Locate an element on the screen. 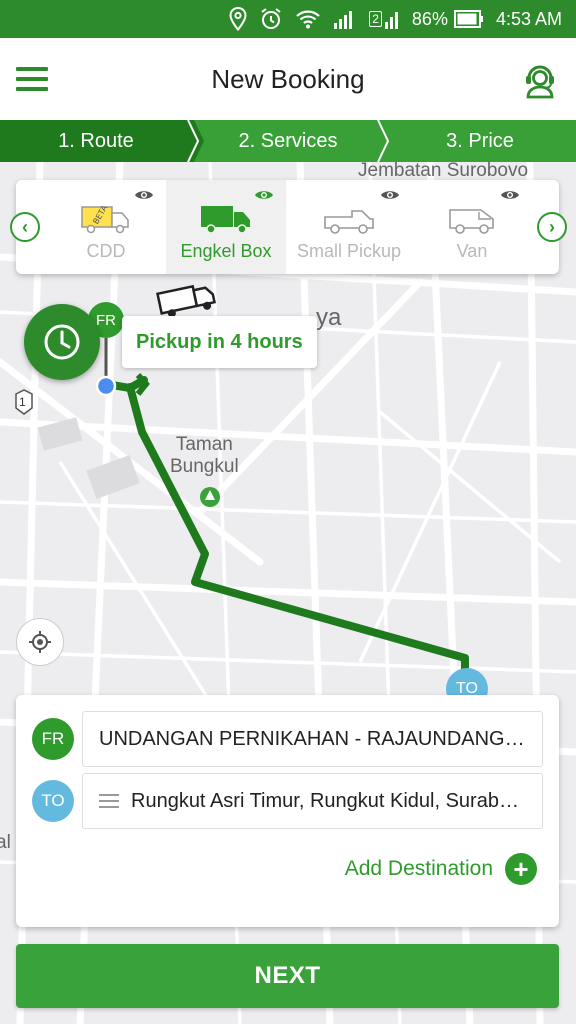  small-pickup-icon is located at coordinates (349, 222).